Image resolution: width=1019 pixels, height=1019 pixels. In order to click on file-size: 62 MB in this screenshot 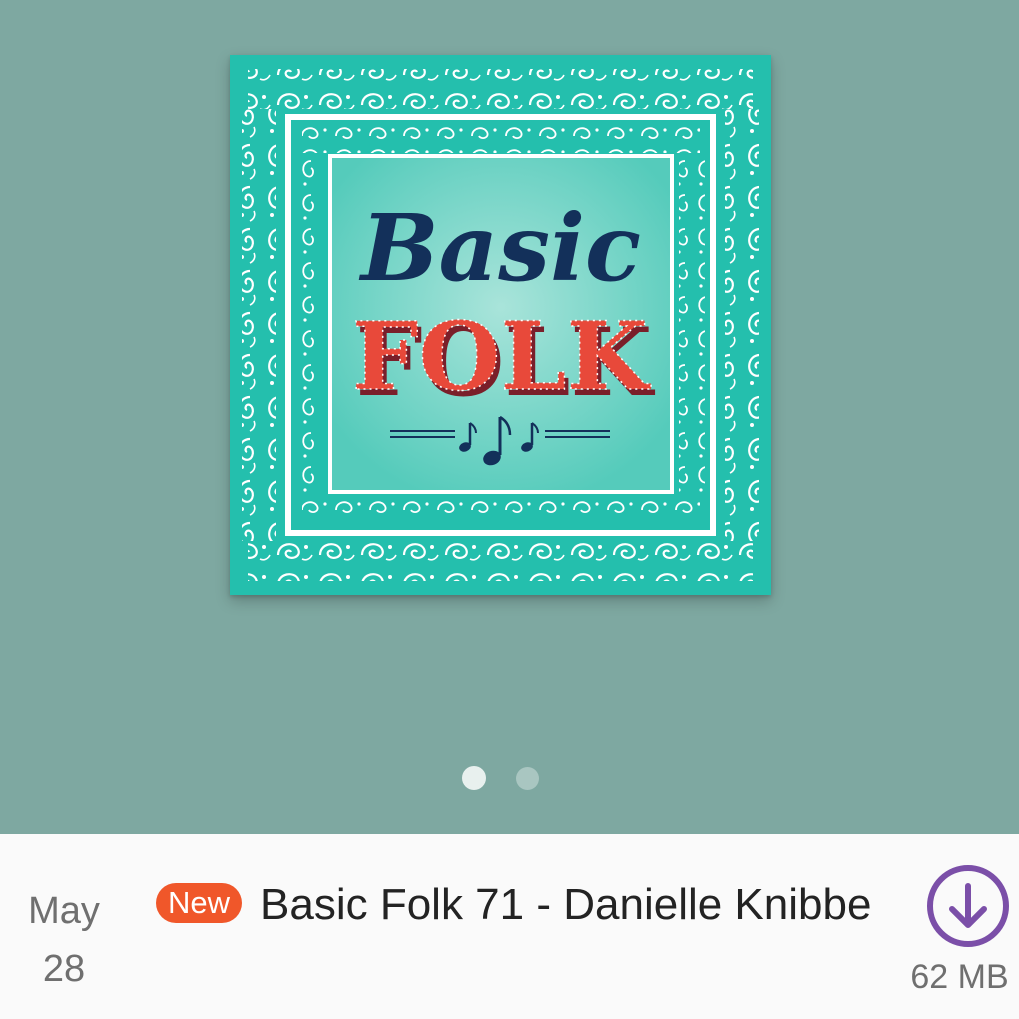, I will do `click(959, 977)`.